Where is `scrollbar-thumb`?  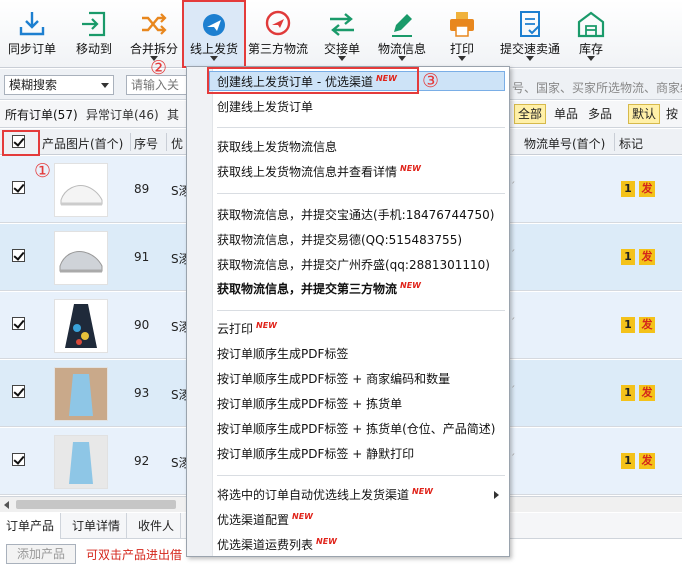
scrollbar-thumb is located at coordinates (96, 504).